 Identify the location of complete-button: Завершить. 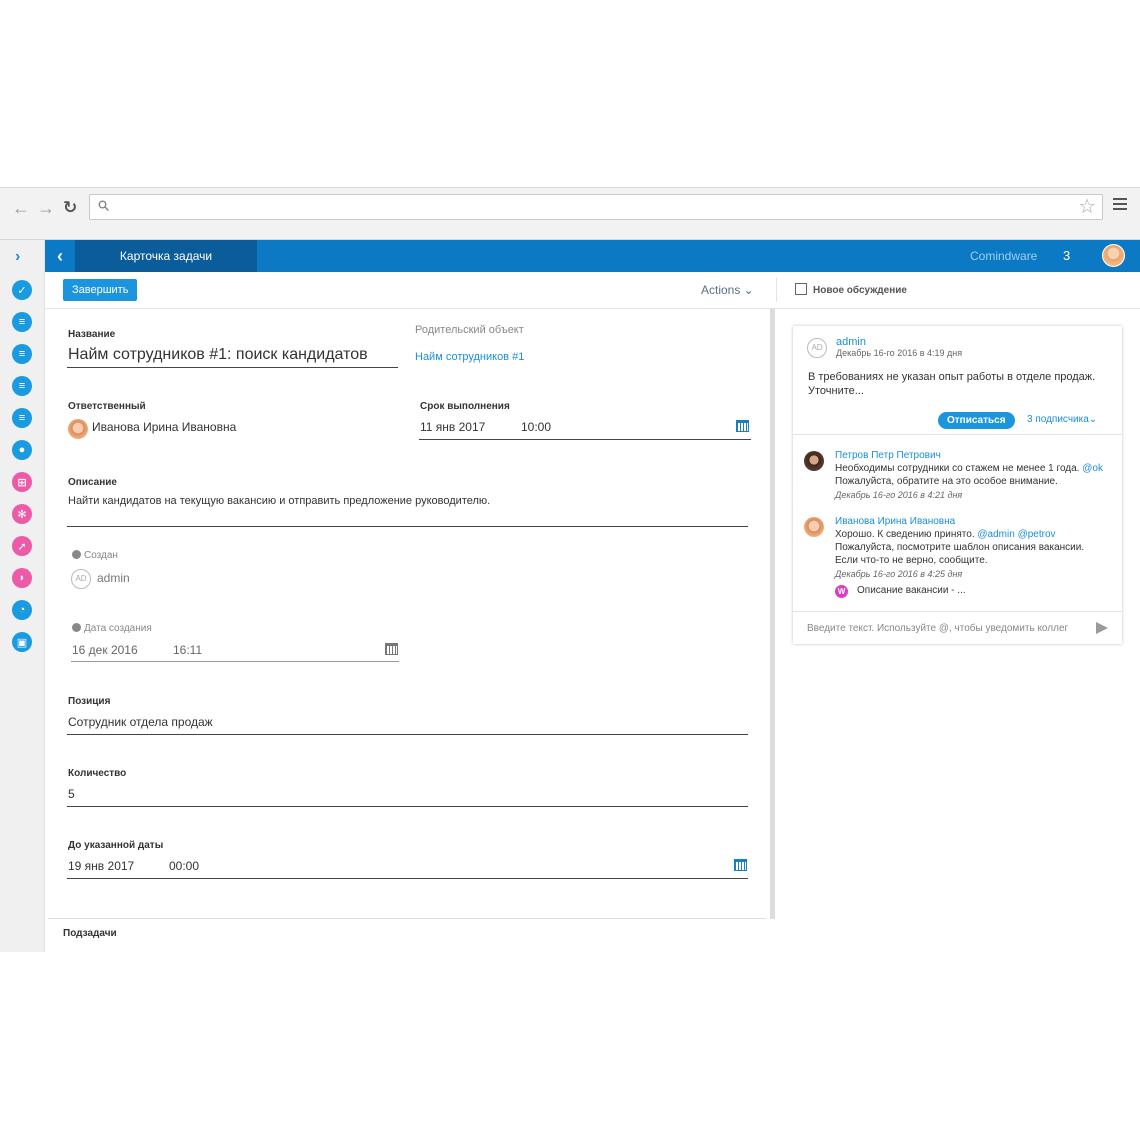
(100, 290).